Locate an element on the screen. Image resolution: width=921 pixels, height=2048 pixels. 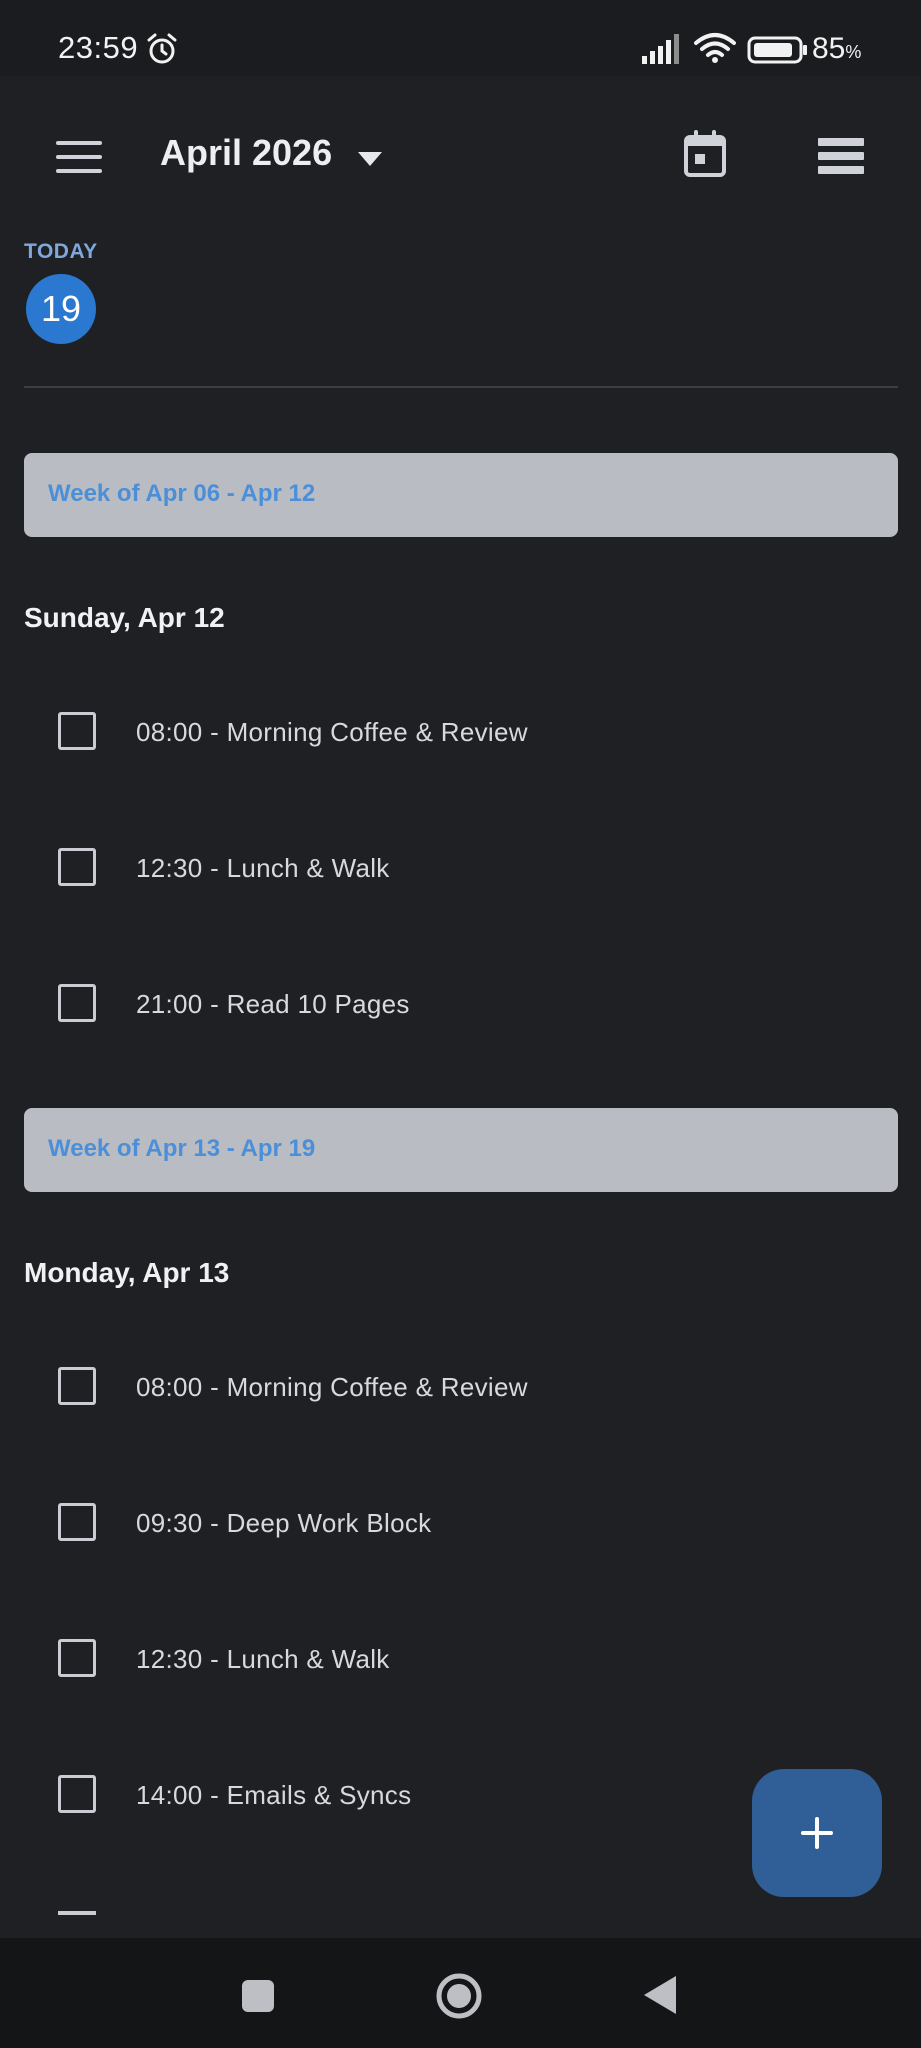
dropdown-icon is located at coordinates (370, 159).